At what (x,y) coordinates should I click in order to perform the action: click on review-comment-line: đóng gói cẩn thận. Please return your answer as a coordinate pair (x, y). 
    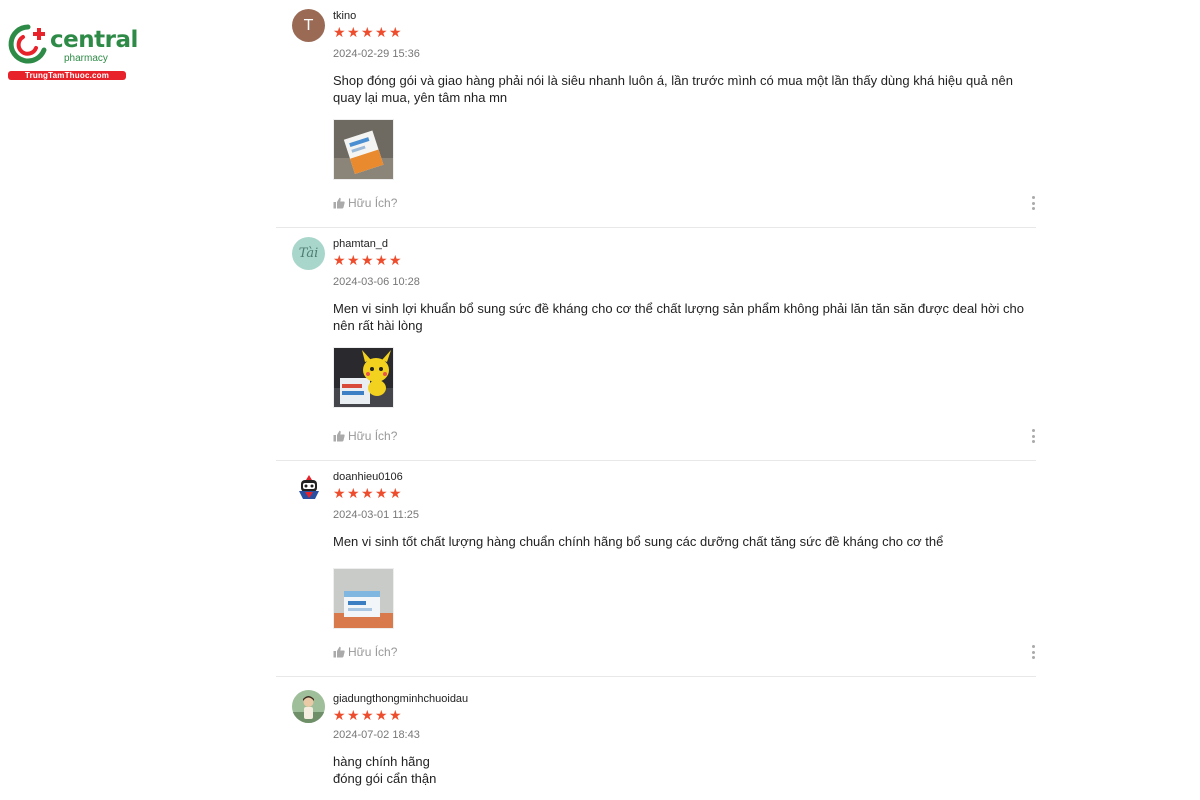
    Looking at the image, I should click on (385, 778).